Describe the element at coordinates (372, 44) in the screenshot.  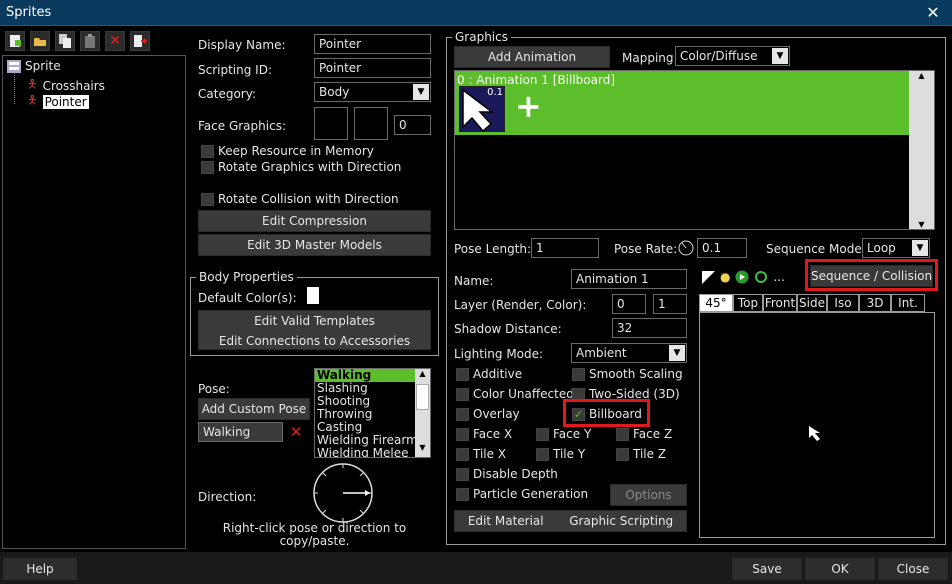
I see `display-name-input: Pointer` at that location.